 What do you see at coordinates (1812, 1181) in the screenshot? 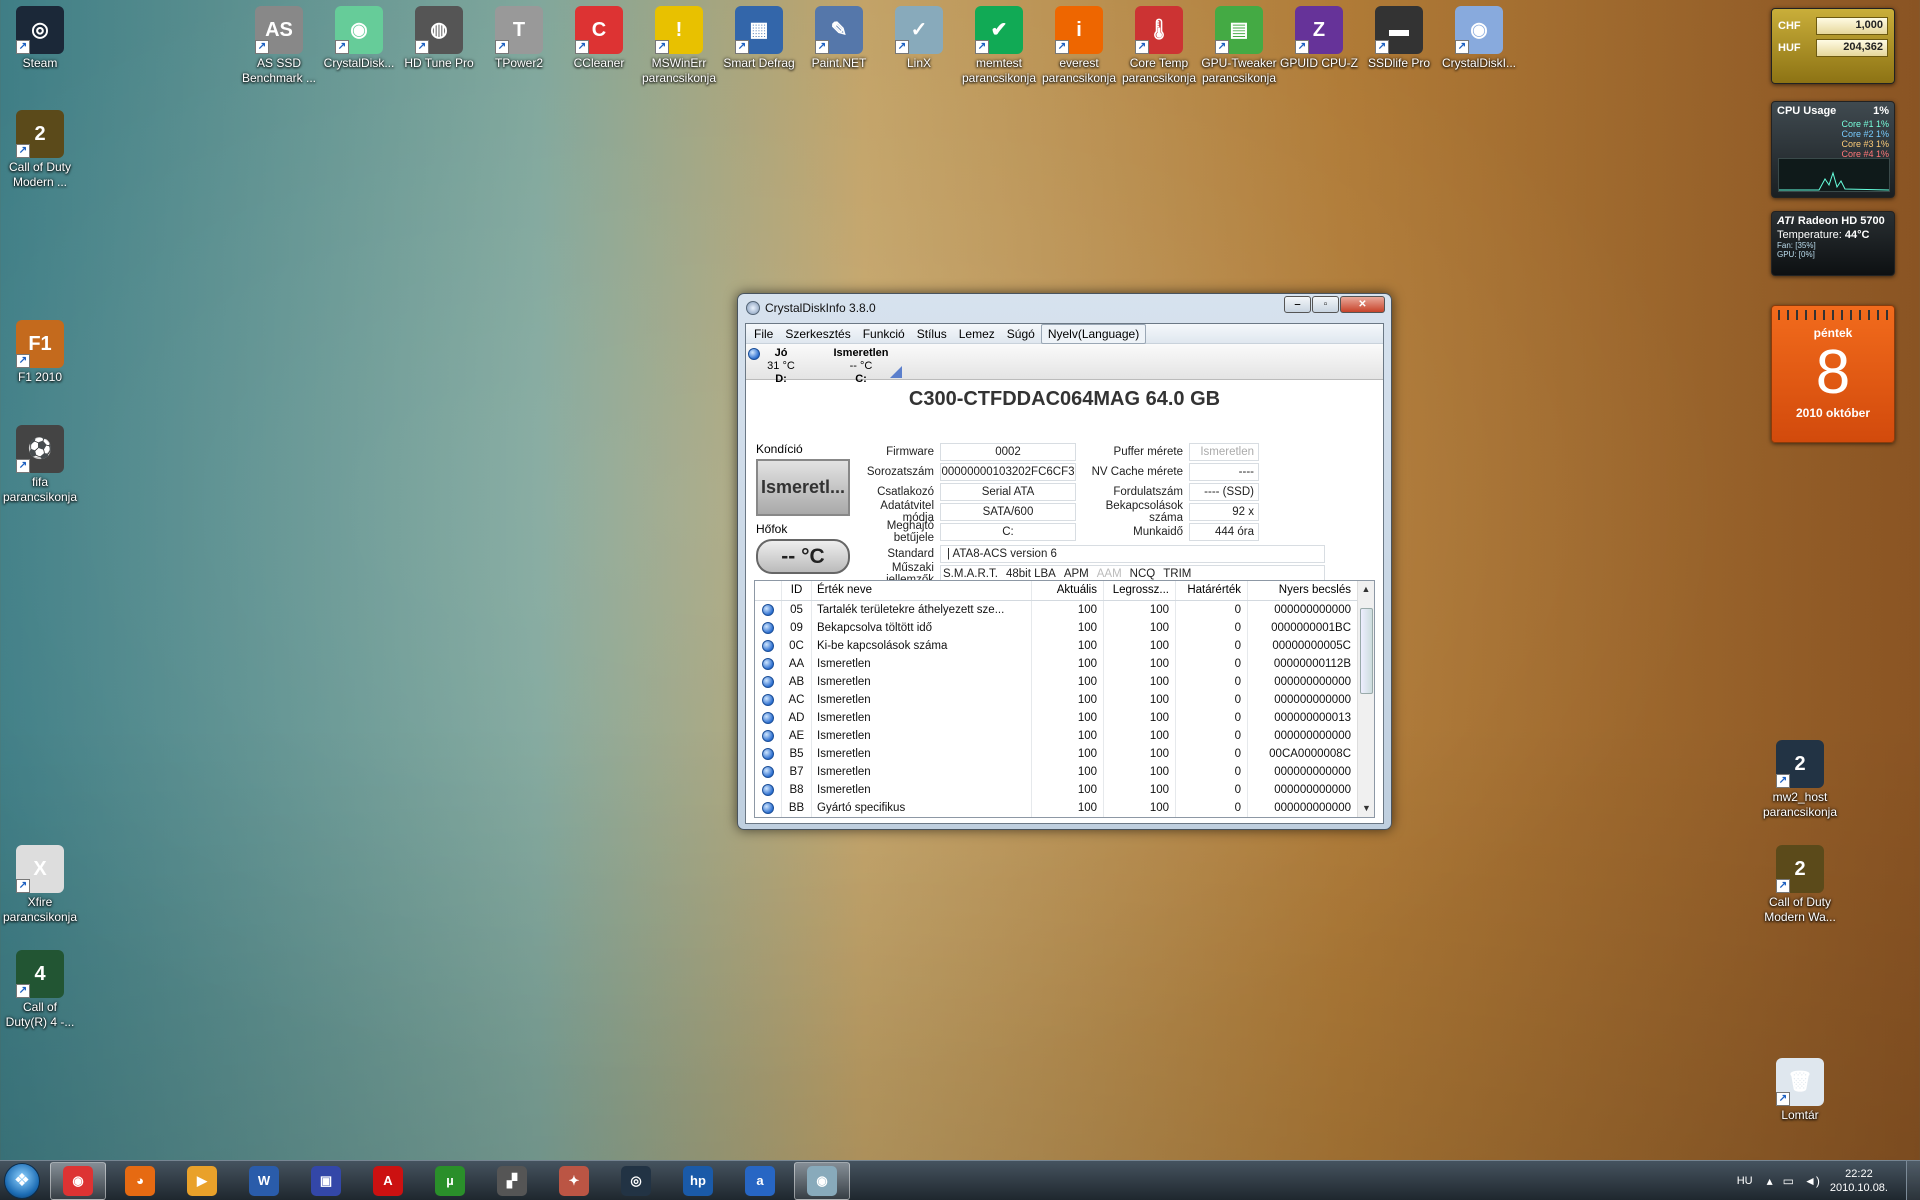
I see `volume-icon: ◄)` at bounding box center [1812, 1181].